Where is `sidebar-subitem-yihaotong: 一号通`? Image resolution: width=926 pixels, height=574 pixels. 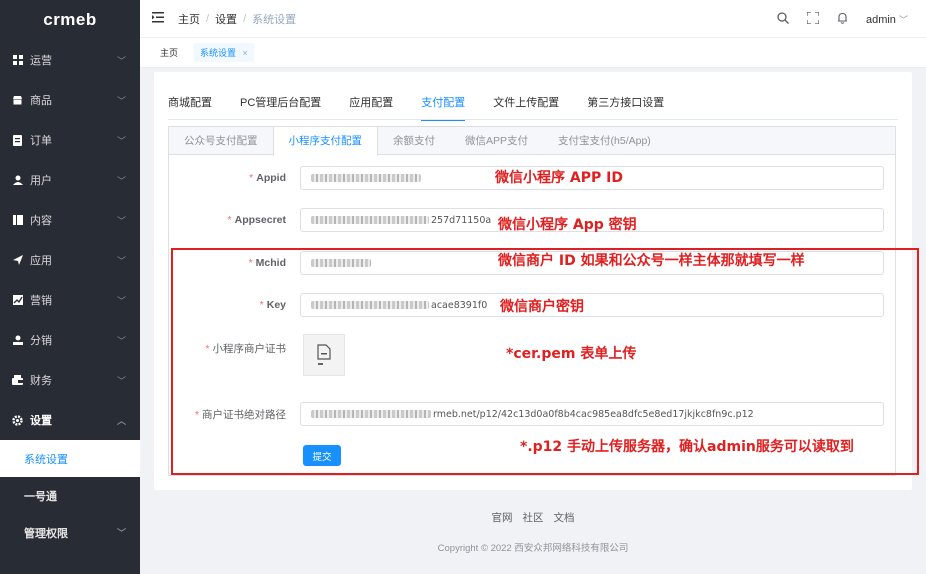
sidebar-subitem-yihaotong: 一号通 is located at coordinates (70, 495).